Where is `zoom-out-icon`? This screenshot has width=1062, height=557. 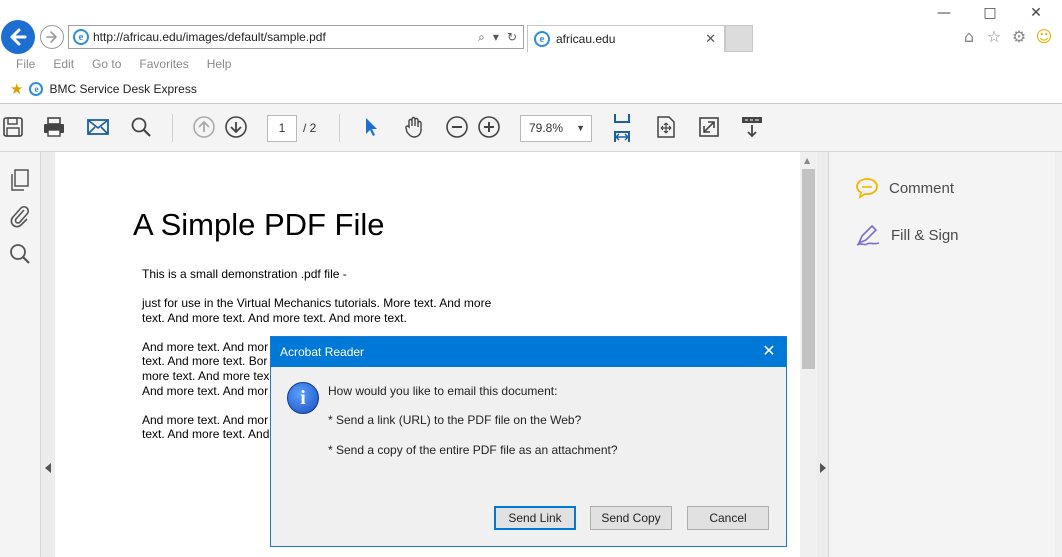
zoom-out-icon is located at coordinates (457, 127).